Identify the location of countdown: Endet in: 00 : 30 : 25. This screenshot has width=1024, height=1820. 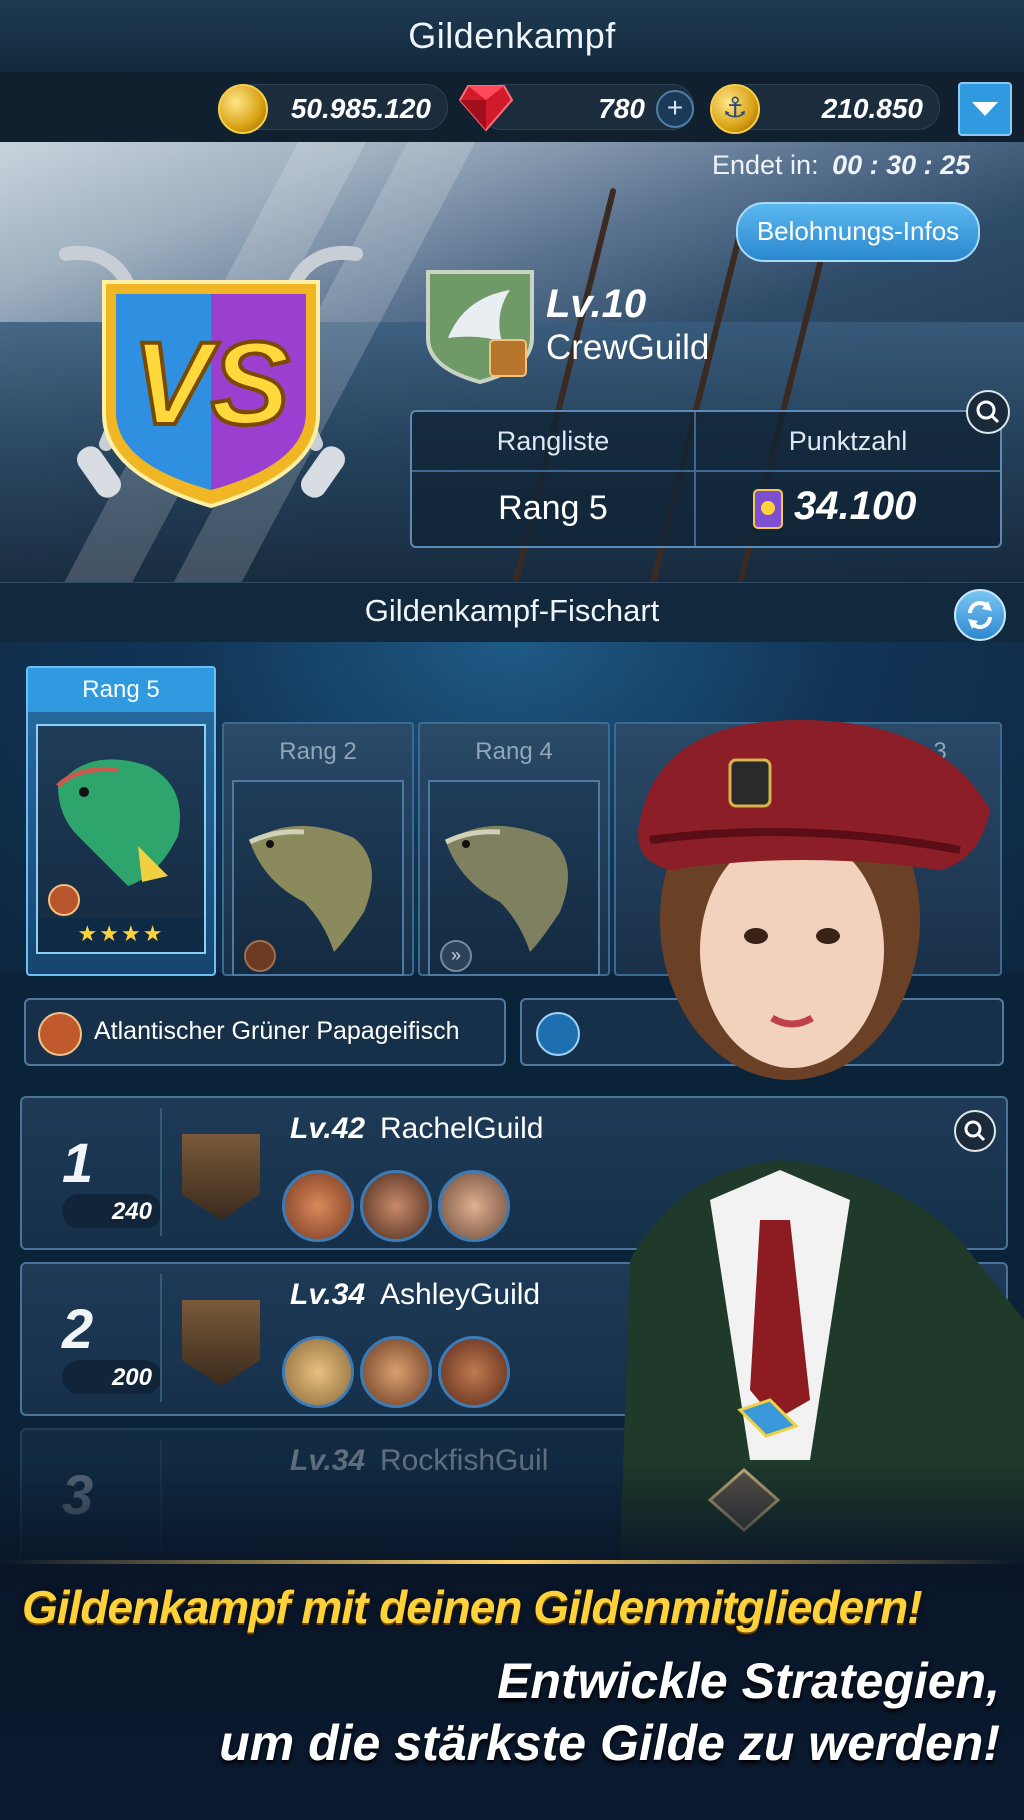
(841, 165).